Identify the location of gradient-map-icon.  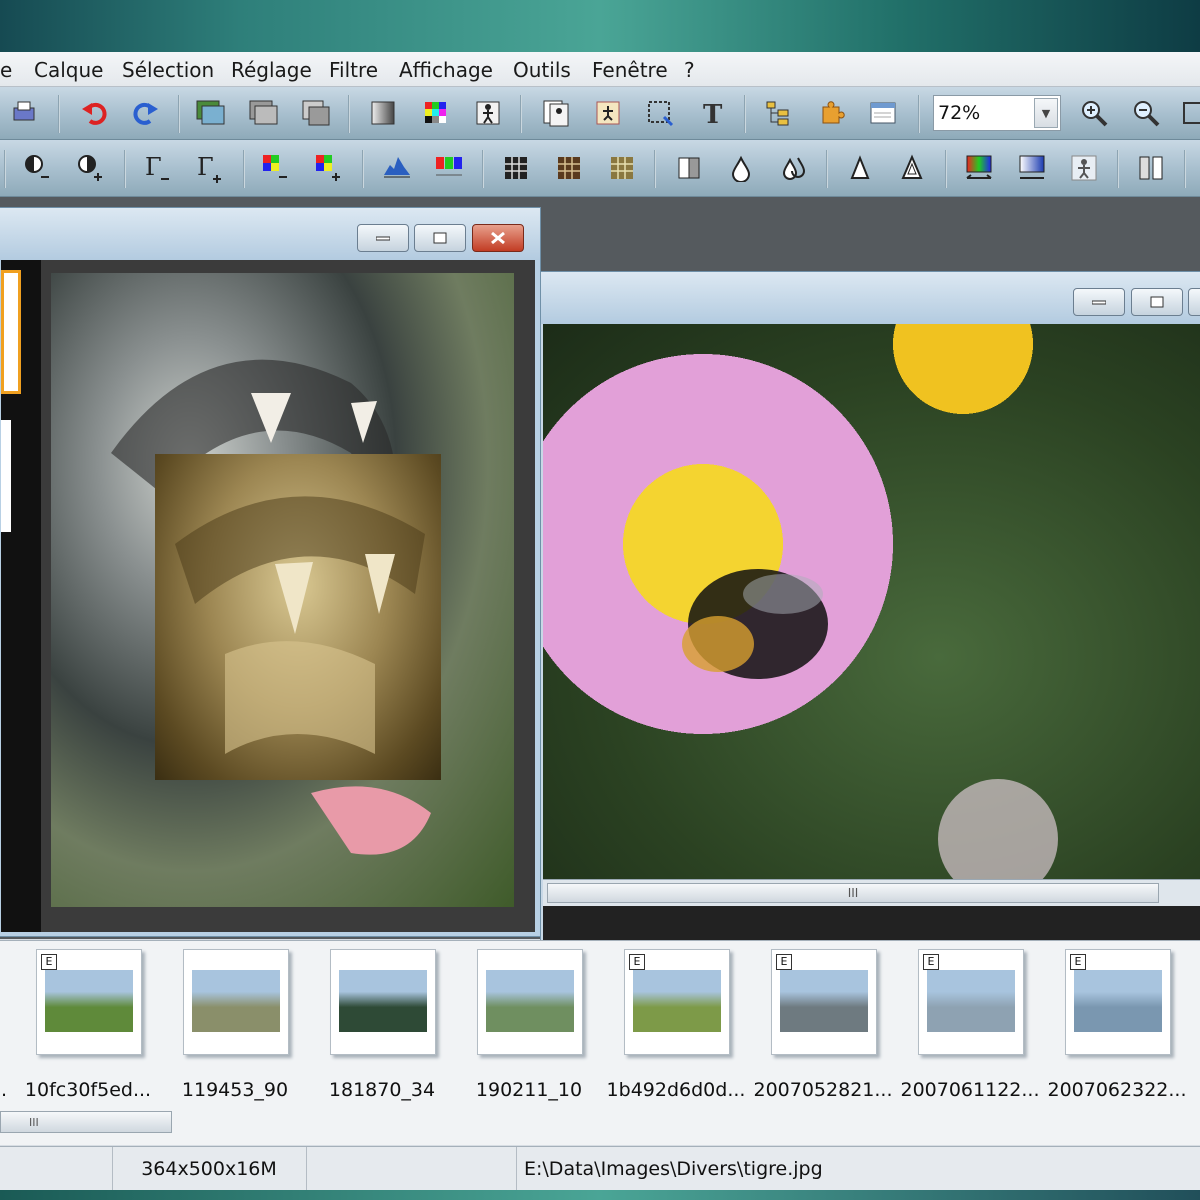
(1032, 168).